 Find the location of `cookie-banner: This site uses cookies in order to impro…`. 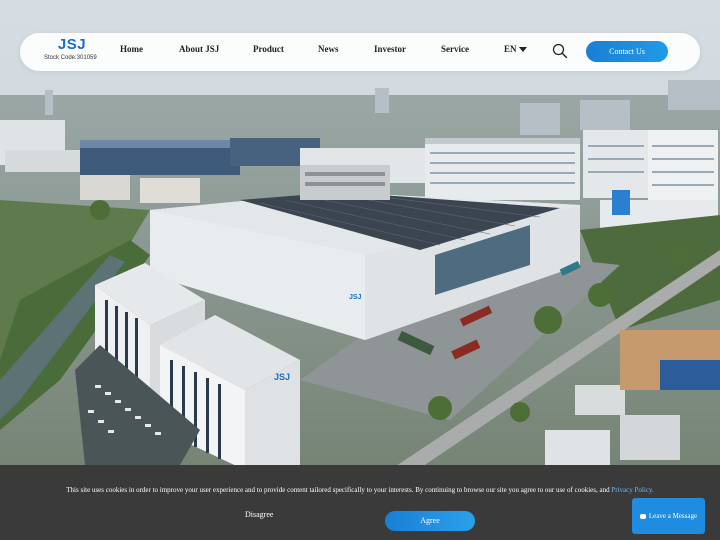

cookie-banner: This site uses cookies in order to impro… is located at coordinates (360, 502).